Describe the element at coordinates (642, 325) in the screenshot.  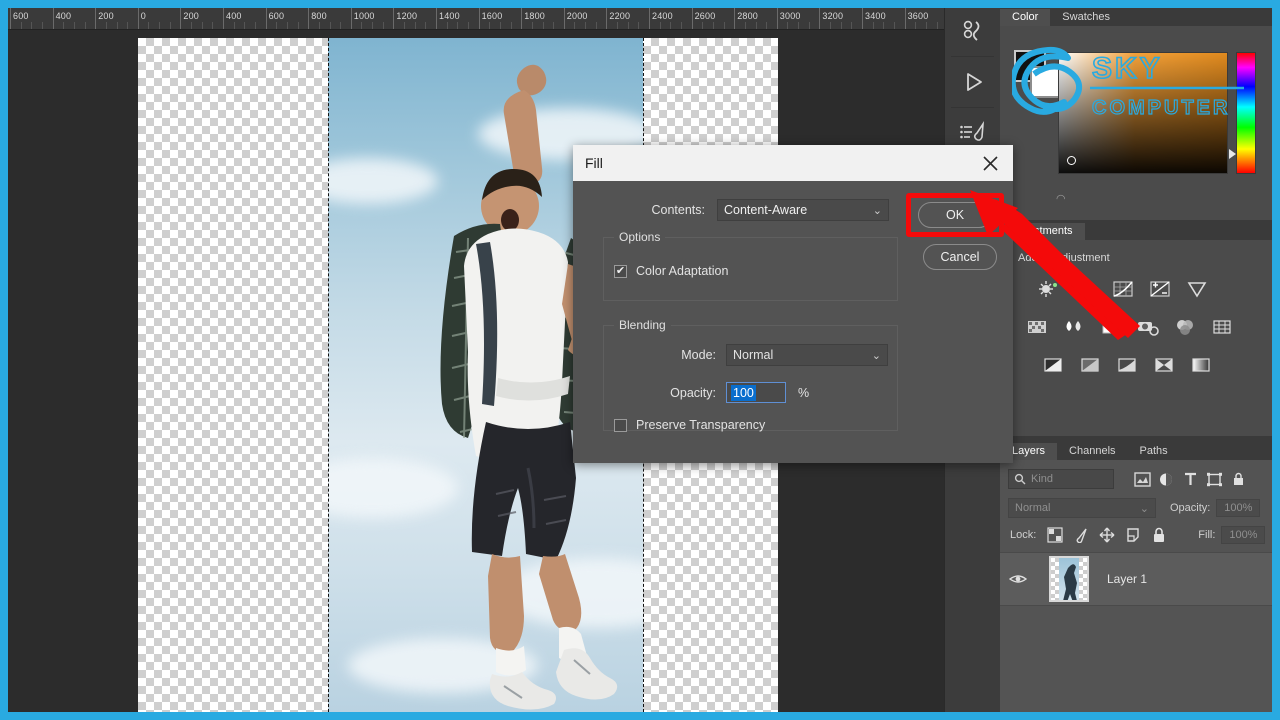
I see `blending-legend: Blending` at that location.